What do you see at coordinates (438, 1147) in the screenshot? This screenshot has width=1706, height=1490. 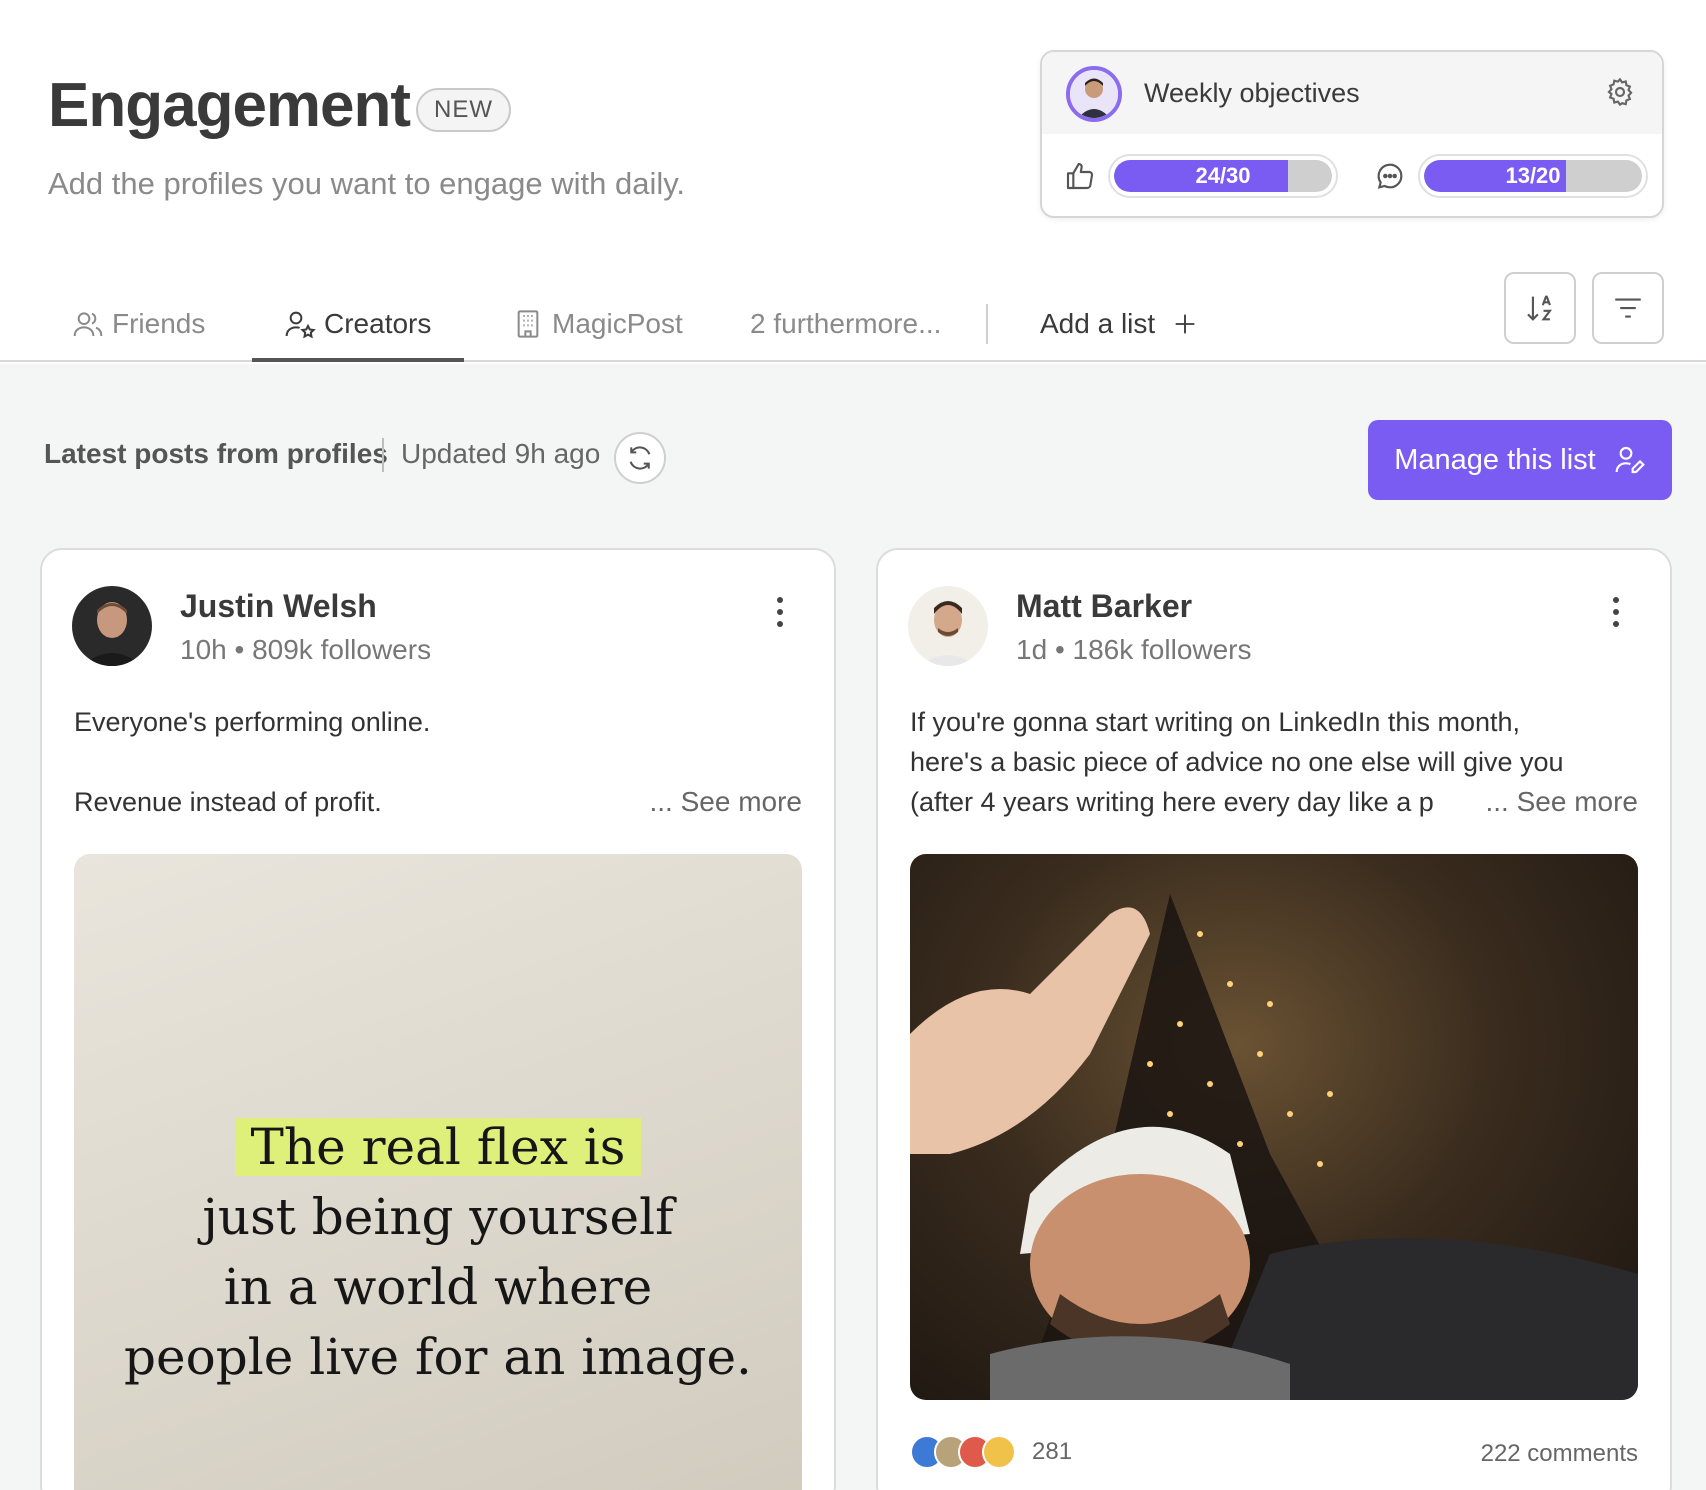 I see `quote-line: The real flex is` at bounding box center [438, 1147].